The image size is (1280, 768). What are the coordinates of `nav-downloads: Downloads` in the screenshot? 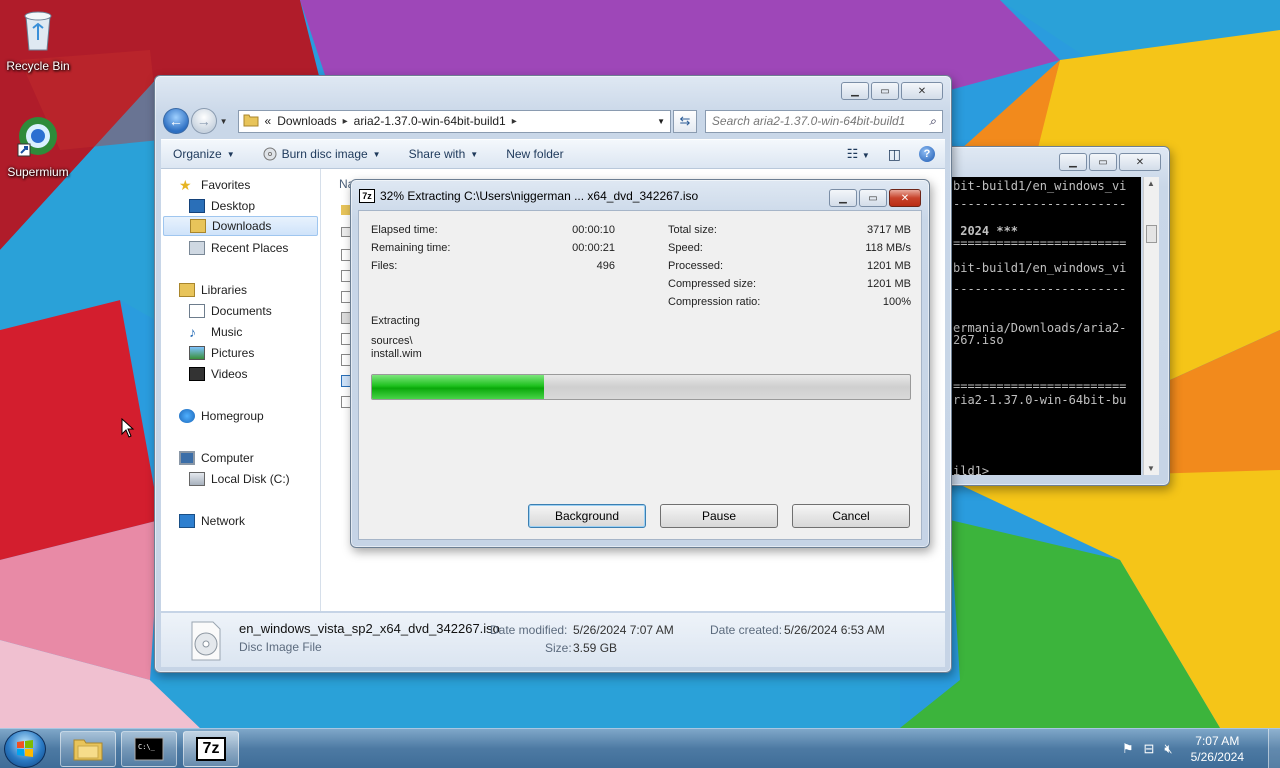 It's located at (240, 226).